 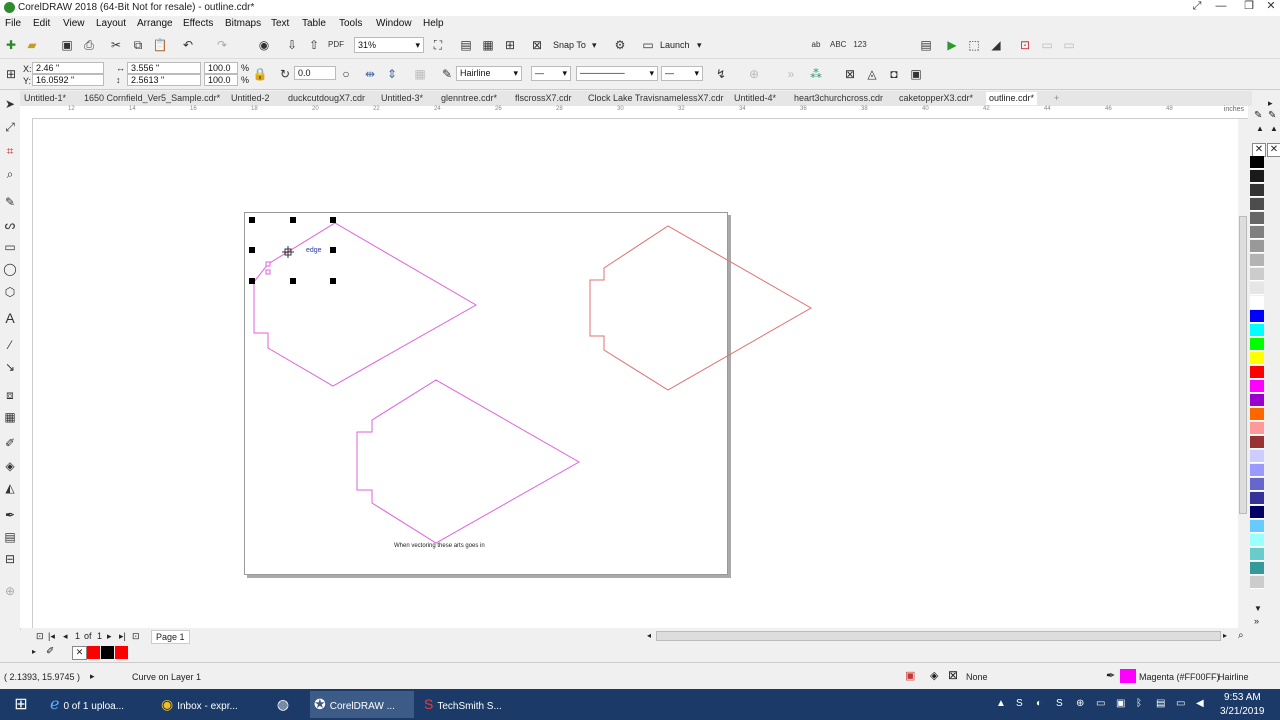 I want to click on scale-y-input: 100.0, so click(x=221, y=80).